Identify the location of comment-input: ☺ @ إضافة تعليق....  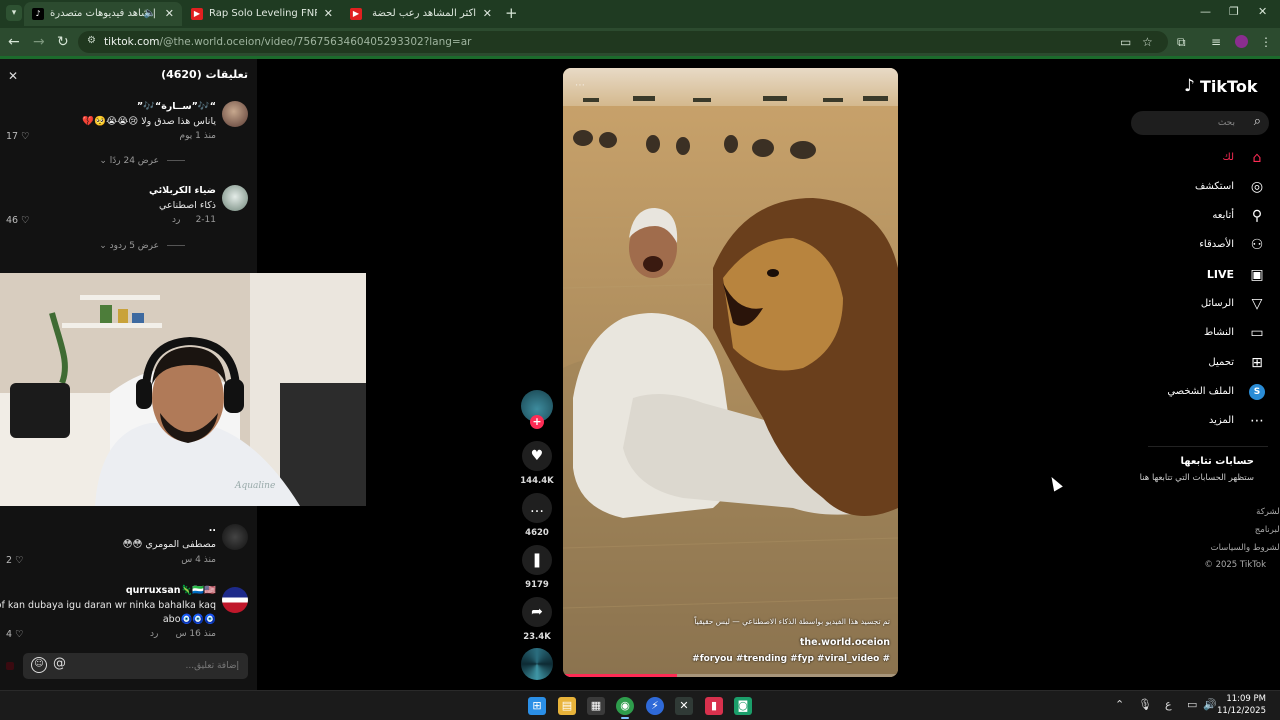
(135, 666).